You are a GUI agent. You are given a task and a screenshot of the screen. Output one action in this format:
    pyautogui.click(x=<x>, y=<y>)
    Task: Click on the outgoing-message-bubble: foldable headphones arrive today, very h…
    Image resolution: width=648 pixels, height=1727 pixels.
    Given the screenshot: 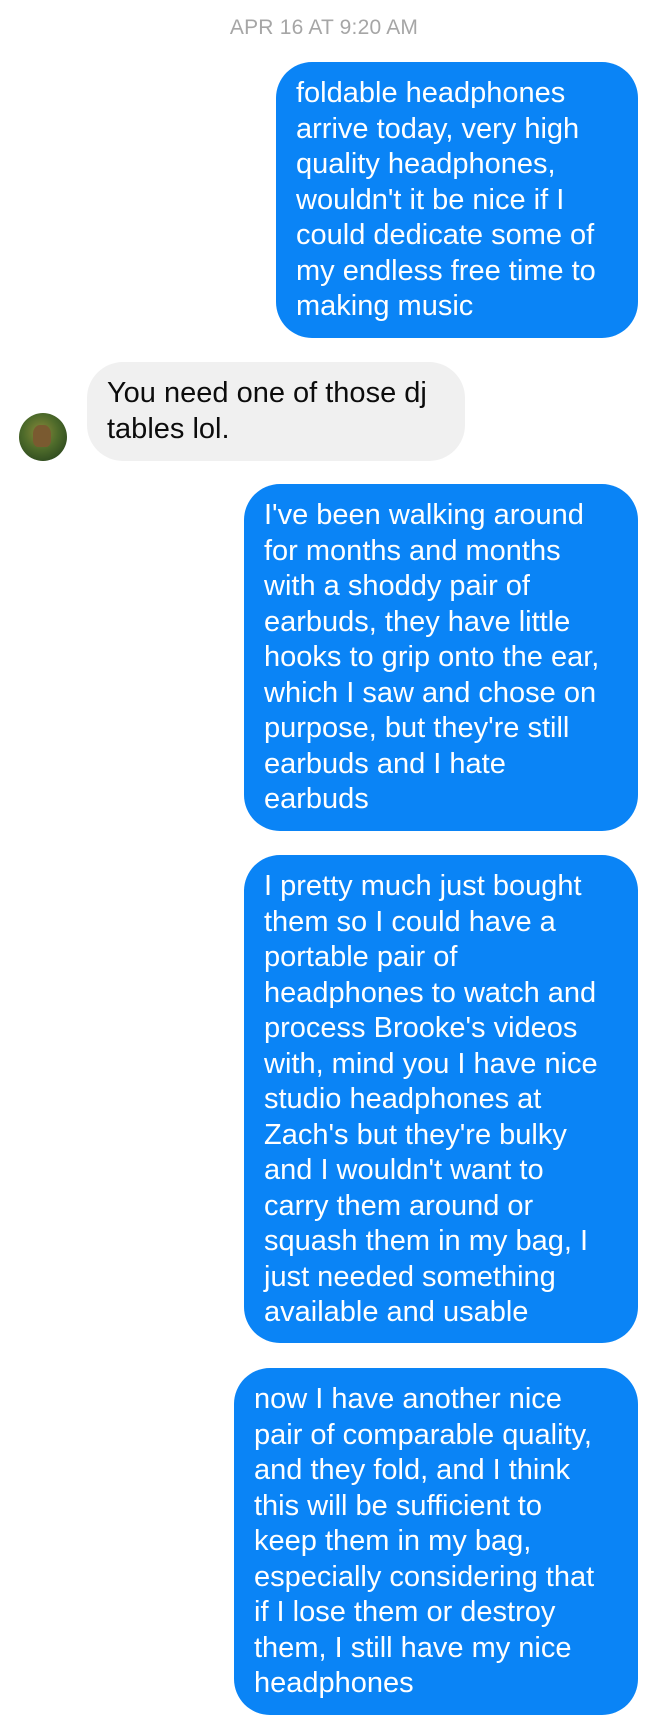 What is the action you would take?
    pyautogui.click(x=457, y=200)
    